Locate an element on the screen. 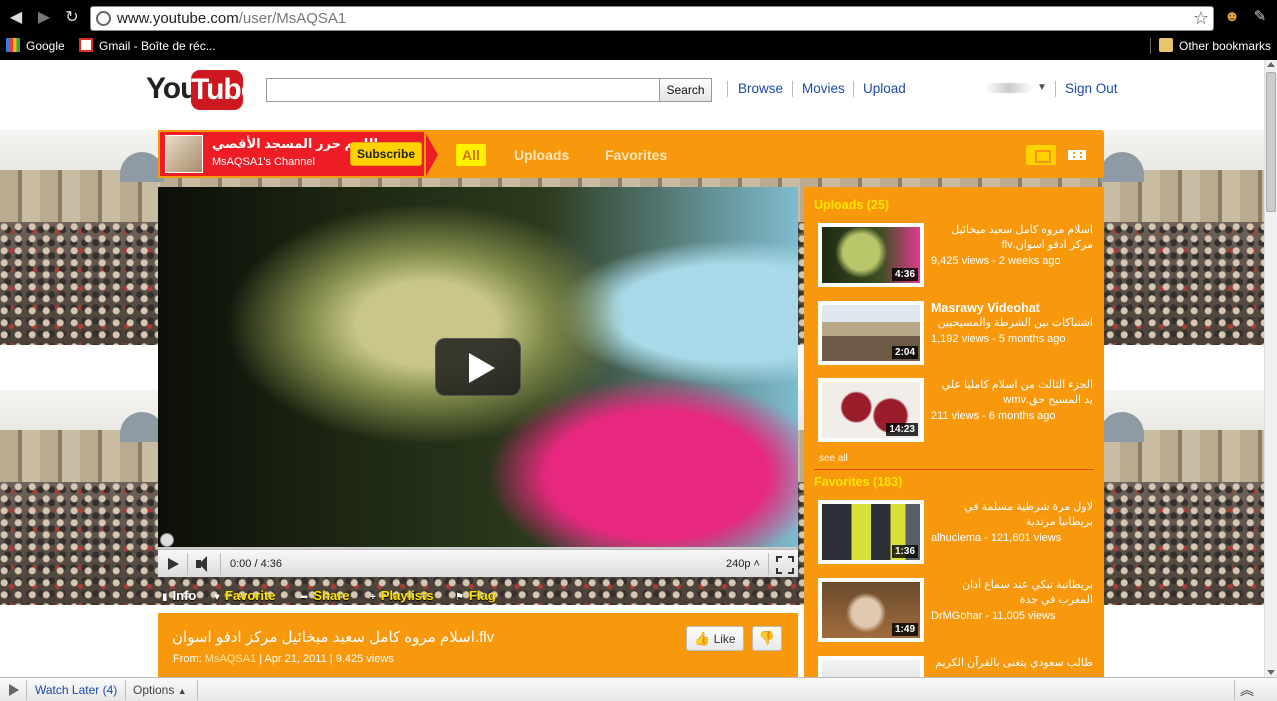  address-bar: www.youtube.com/user/MsAQSA1 ☆ is located at coordinates (652, 18).